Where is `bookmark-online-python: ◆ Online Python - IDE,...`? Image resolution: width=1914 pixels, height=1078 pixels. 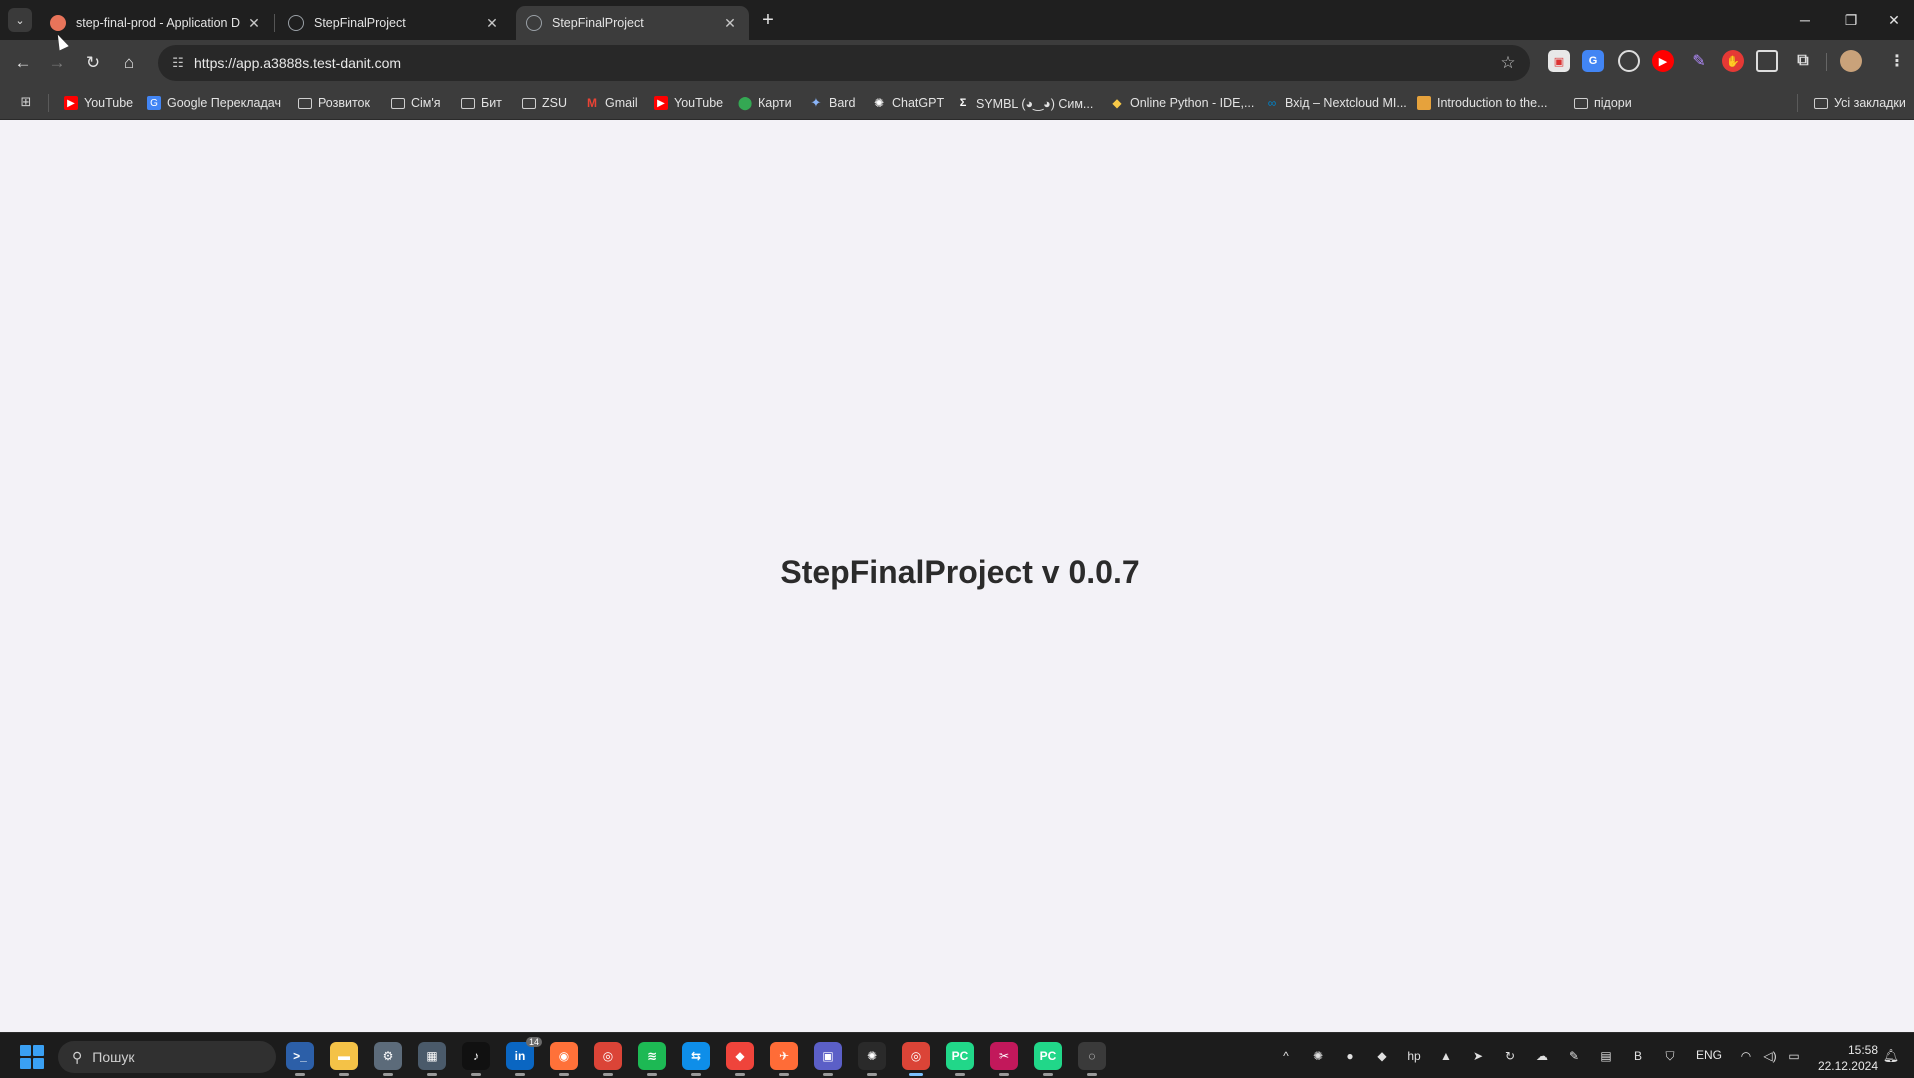
bookmark-online-python: ◆ Online Python - IDE,... is located at coordinates (1182, 103).